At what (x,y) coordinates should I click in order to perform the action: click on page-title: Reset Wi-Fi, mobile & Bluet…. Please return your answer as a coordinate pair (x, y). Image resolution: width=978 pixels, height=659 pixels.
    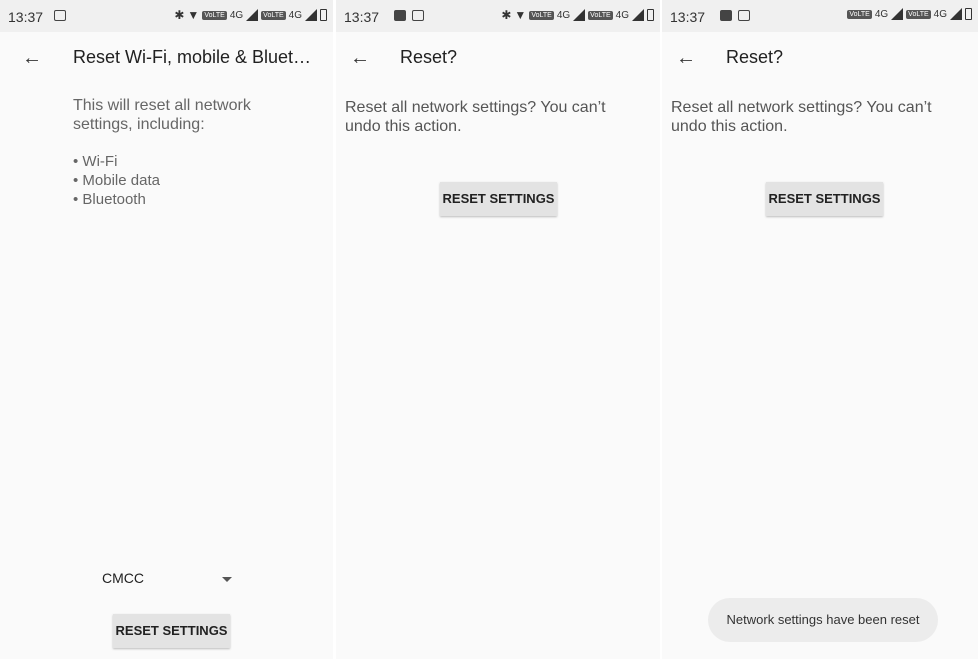
    Looking at the image, I should click on (192, 57).